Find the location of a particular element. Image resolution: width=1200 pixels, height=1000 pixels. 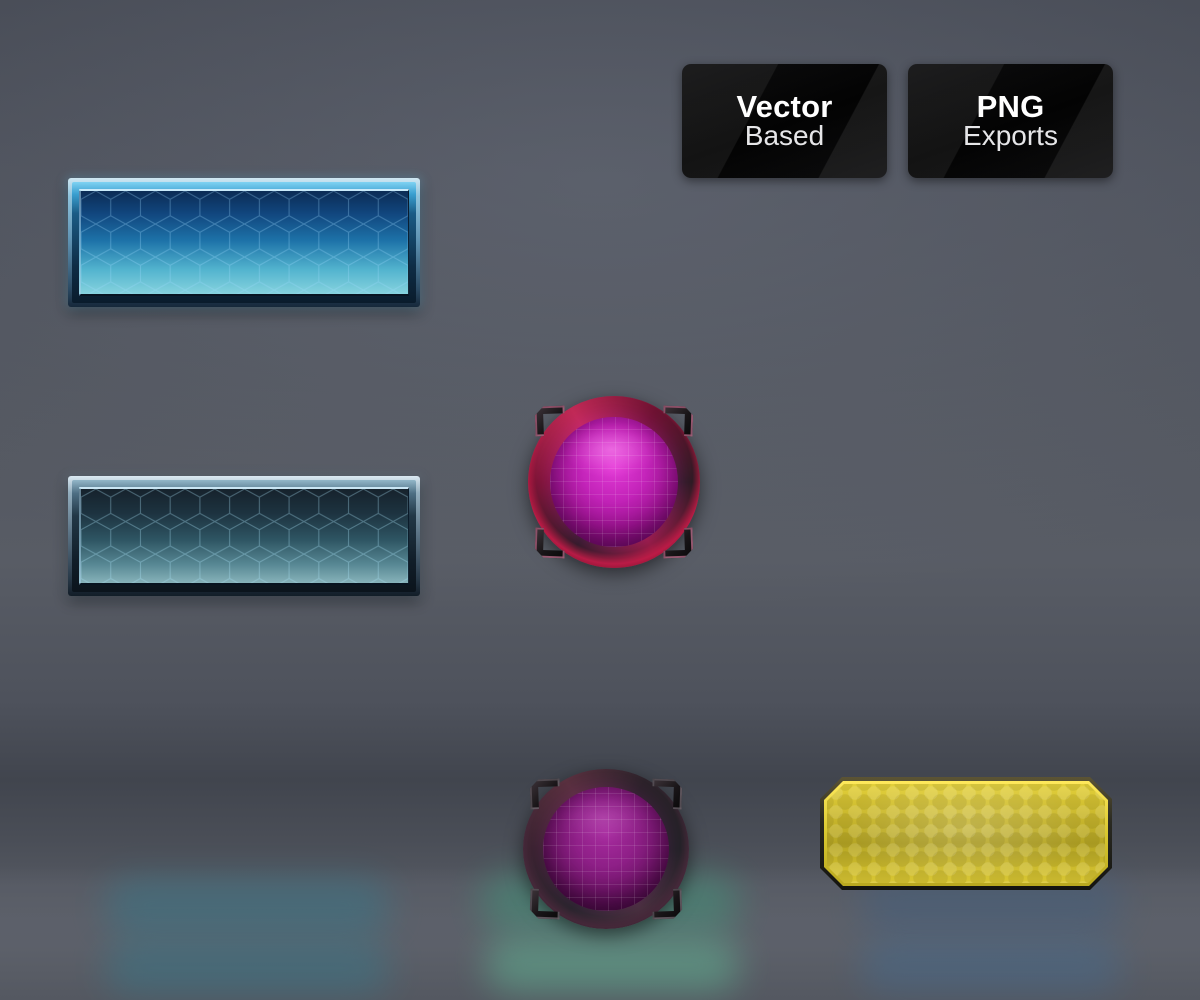

dot-texture is located at coordinates (966, 833).